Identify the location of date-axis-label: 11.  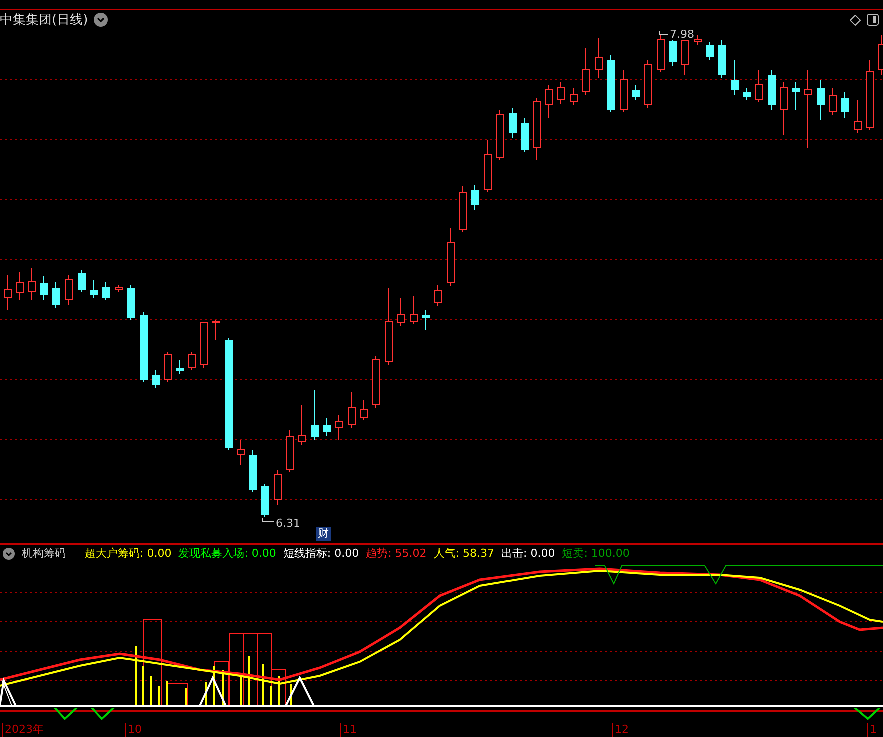
(348, 730).